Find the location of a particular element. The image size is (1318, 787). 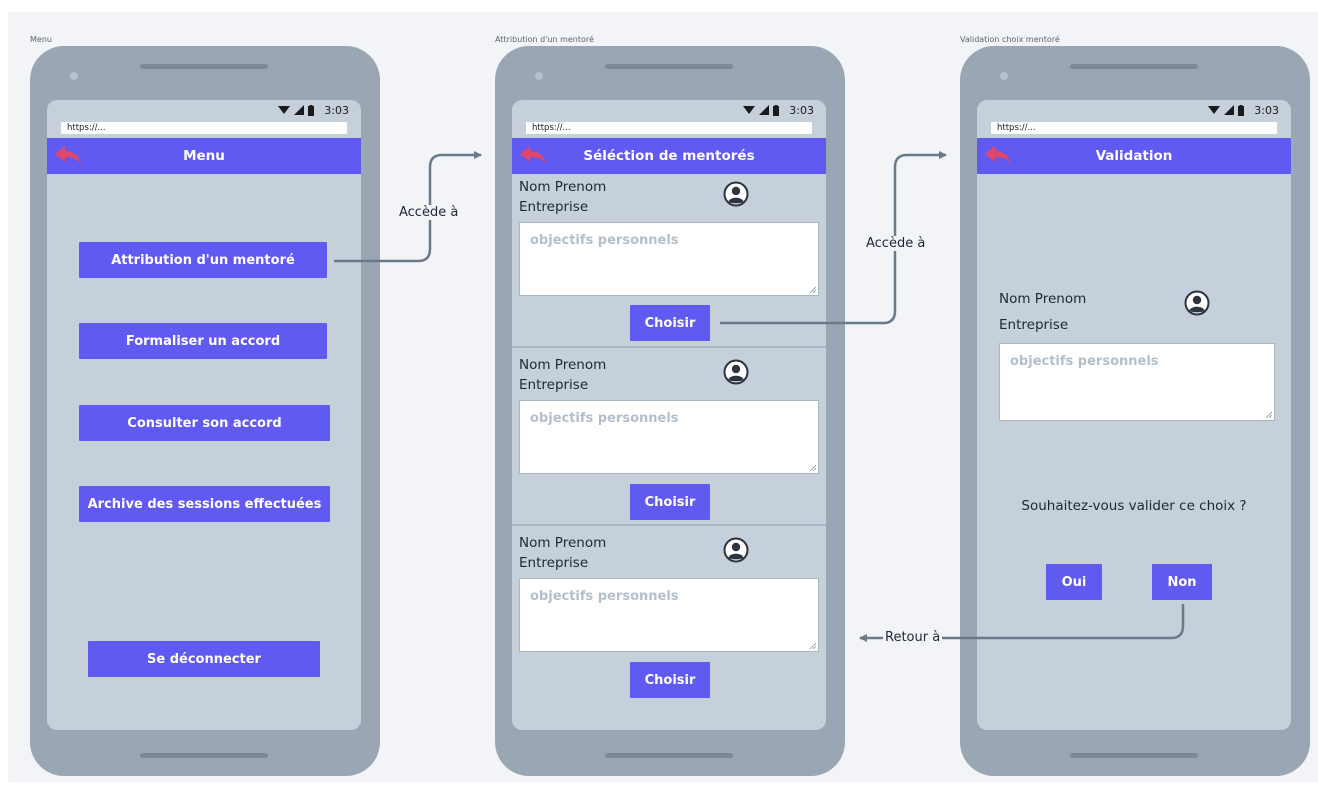

page-title: Validation is located at coordinates (1134, 156).